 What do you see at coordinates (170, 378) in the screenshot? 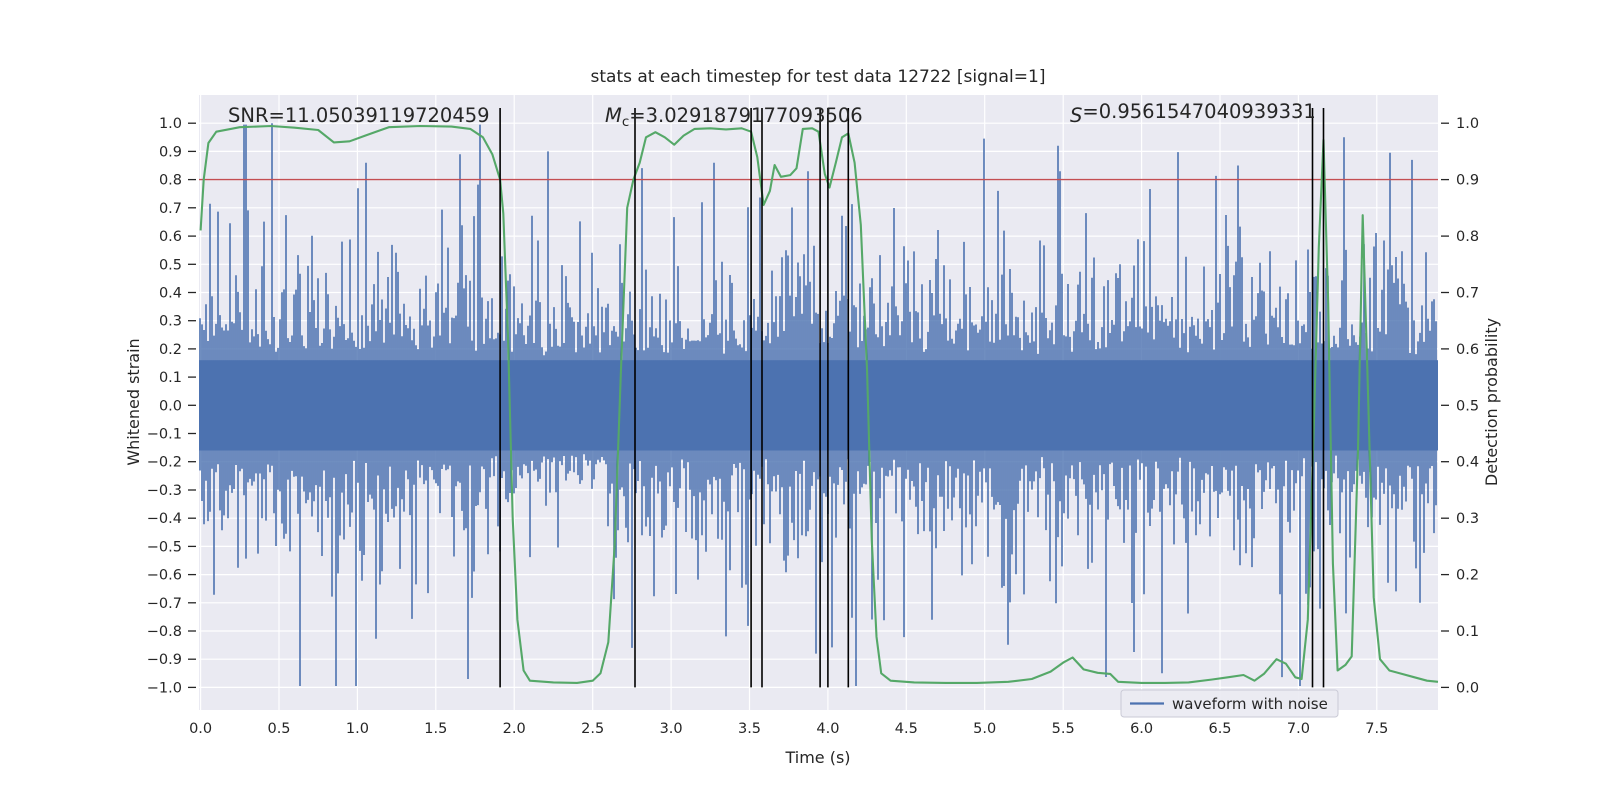
I see `y-left-tick-label: 0.1` at bounding box center [170, 378].